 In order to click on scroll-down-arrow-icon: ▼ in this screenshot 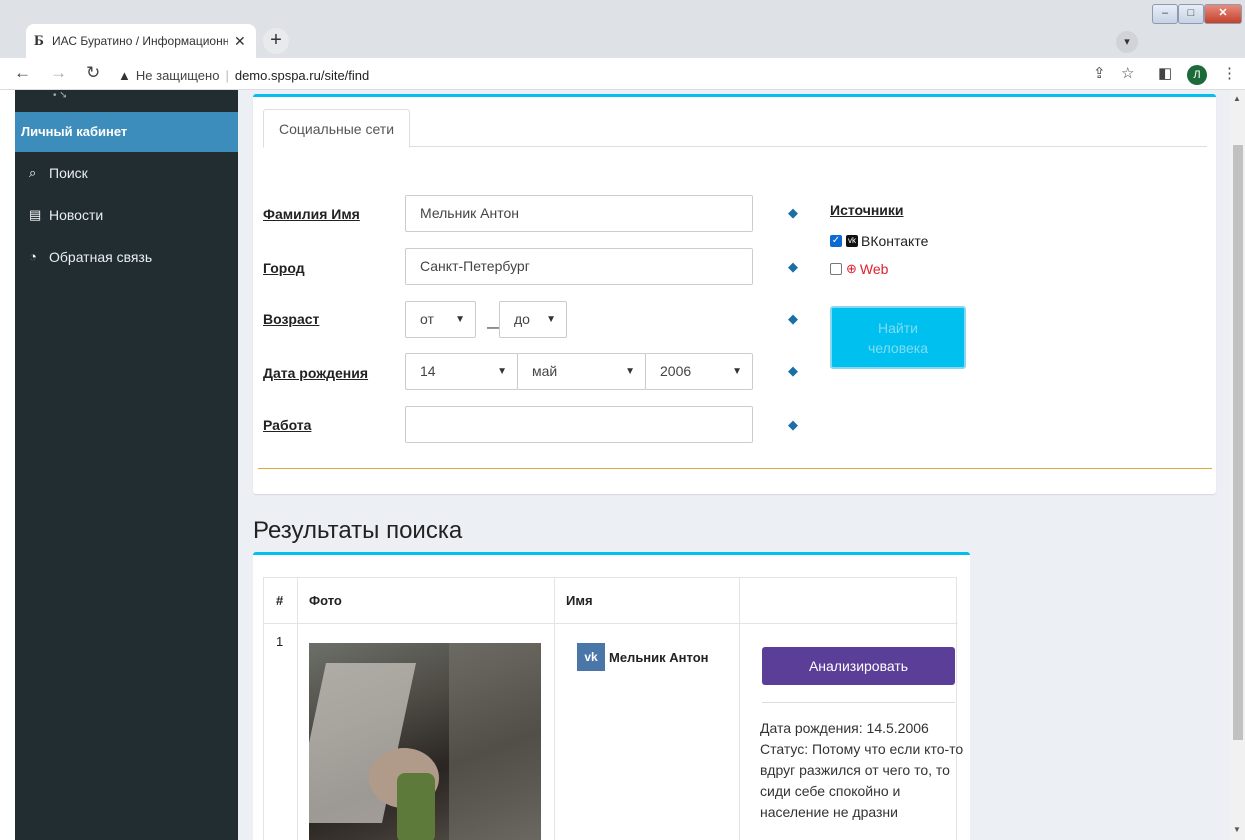, I will do `click(1237, 829)`.